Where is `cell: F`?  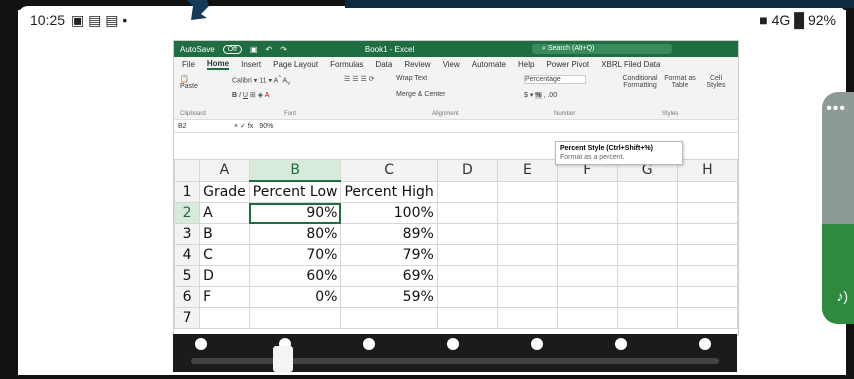 cell: F is located at coordinates (224, 297).